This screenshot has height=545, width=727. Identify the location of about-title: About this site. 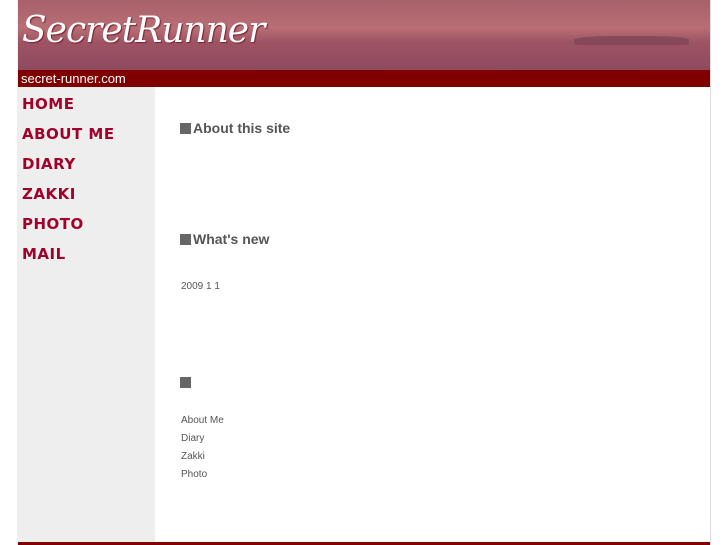
(242, 128).